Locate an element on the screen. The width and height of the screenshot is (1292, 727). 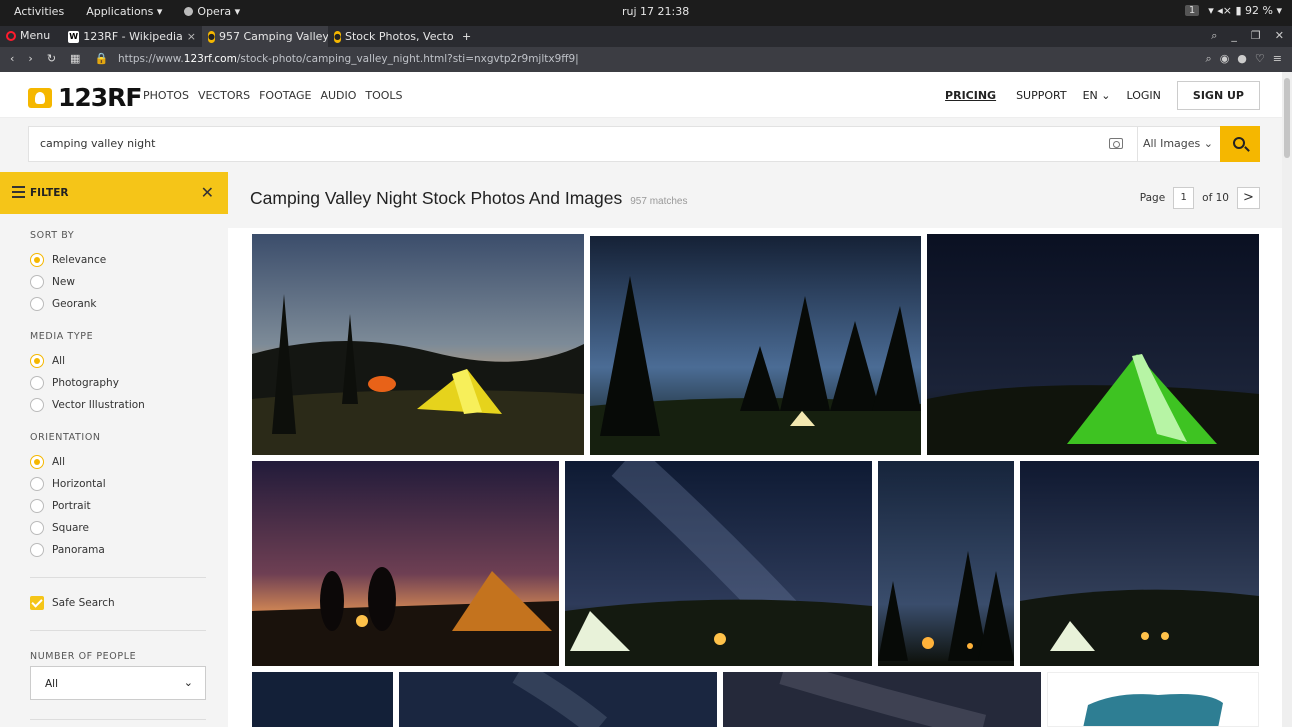
forward-icon: › is located at coordinates (30, 58).